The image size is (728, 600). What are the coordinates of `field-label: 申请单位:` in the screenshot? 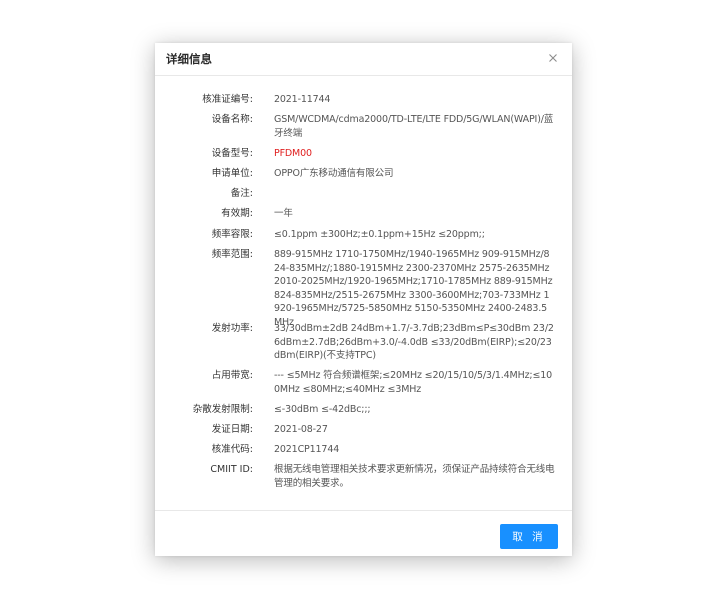 It's located at (232, 173).